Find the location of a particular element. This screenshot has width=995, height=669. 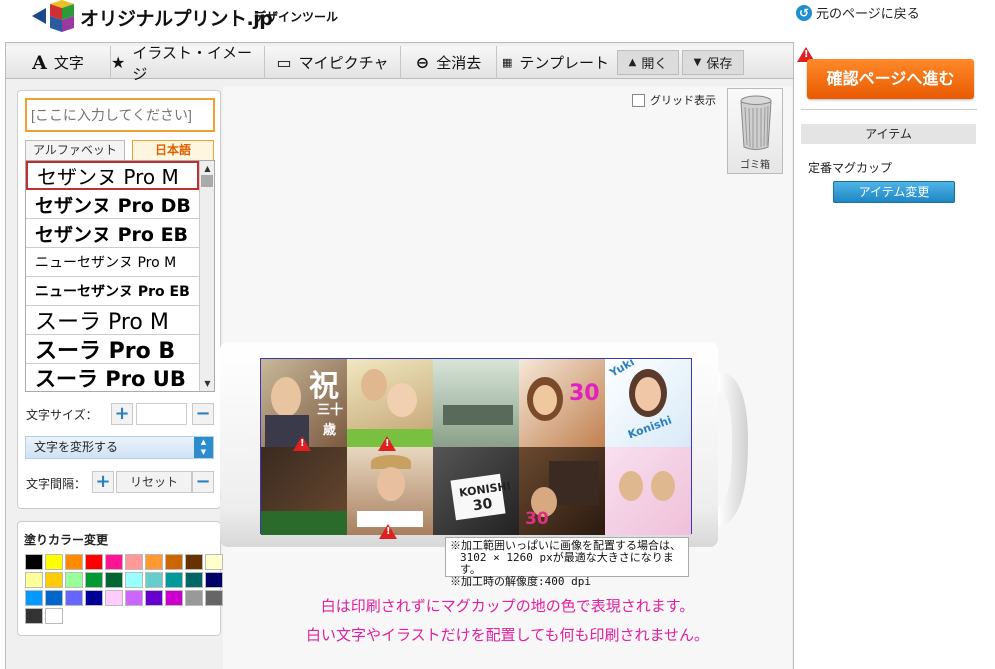

font-size-input is located at coordinates (161, 414).